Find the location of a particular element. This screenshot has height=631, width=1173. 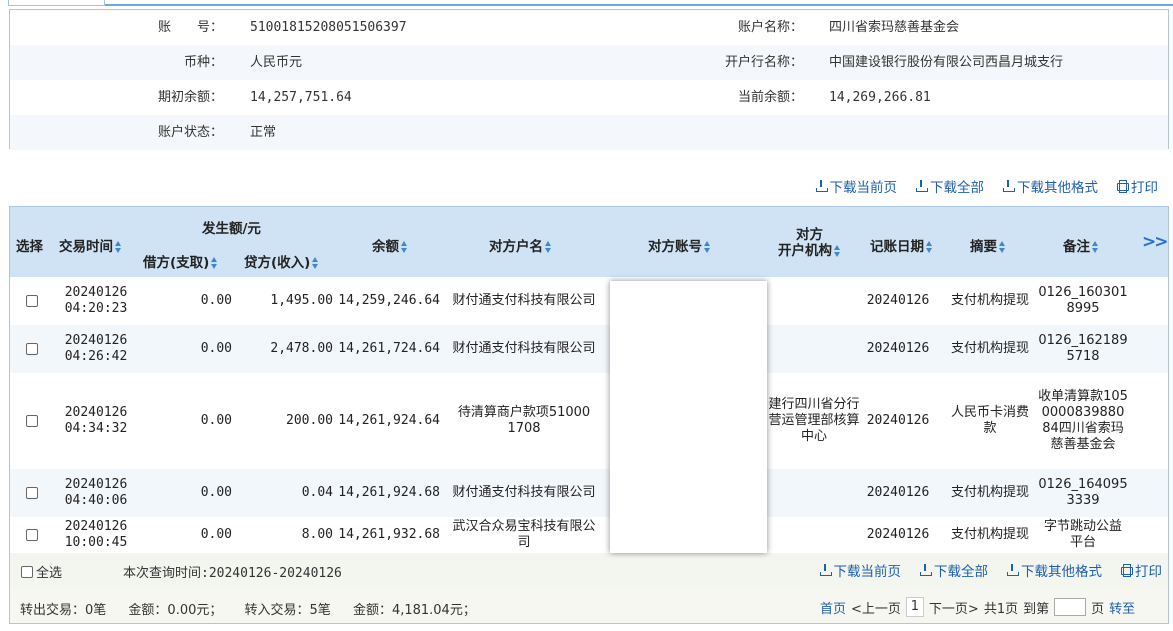

incoming-amount: 金额：4,181.04元； is located at coordinates (414, 610).